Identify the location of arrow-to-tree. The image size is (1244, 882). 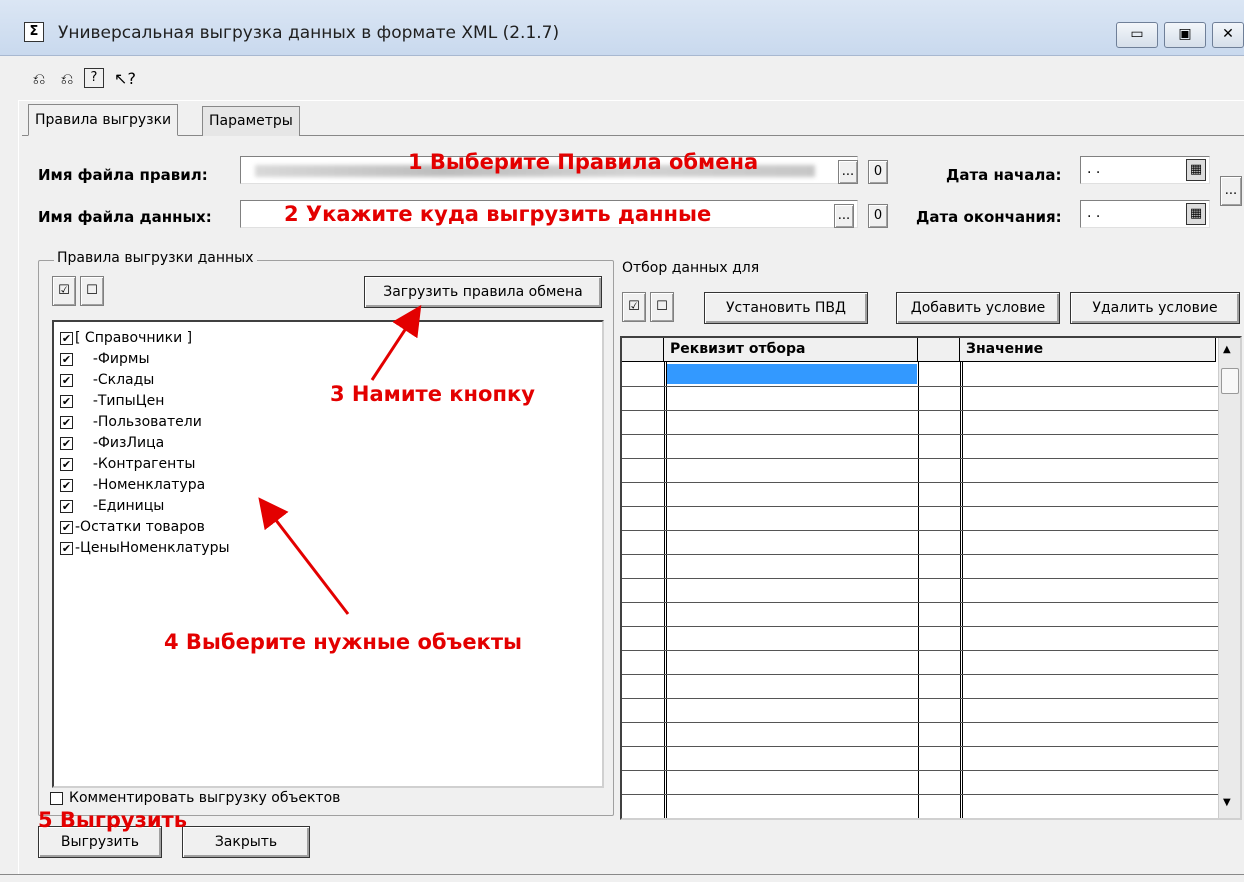
(304, 556).